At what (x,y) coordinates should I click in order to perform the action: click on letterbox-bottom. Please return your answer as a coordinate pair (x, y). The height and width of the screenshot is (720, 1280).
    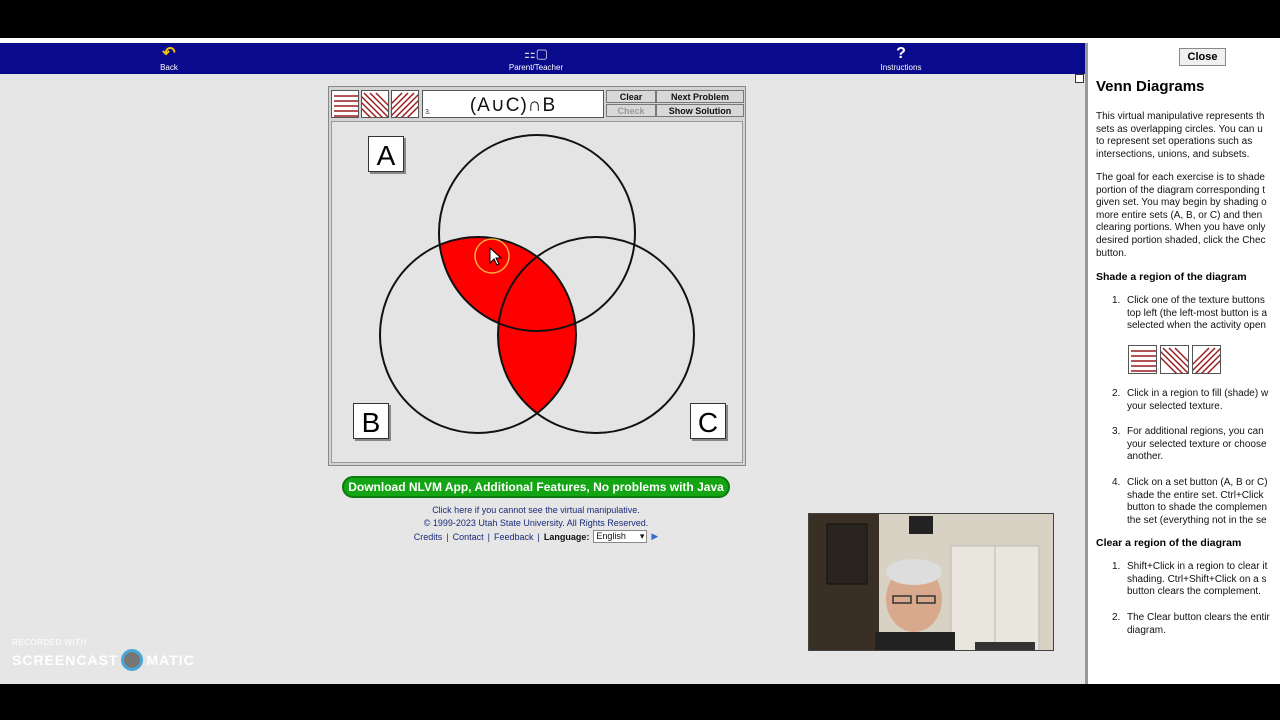
    Looking at the image, I should click on (640, 702).